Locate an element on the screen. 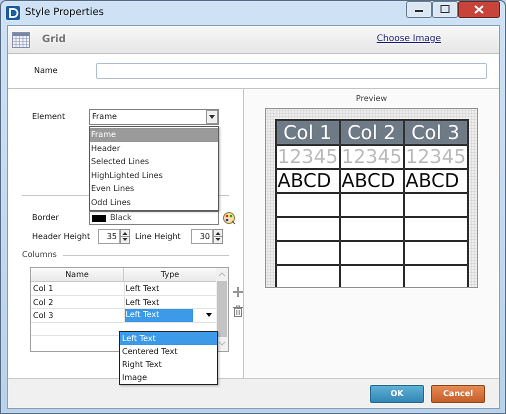 The image size is (506, 414). dropdown-arrow-icon is located at coordinates (209, 315).